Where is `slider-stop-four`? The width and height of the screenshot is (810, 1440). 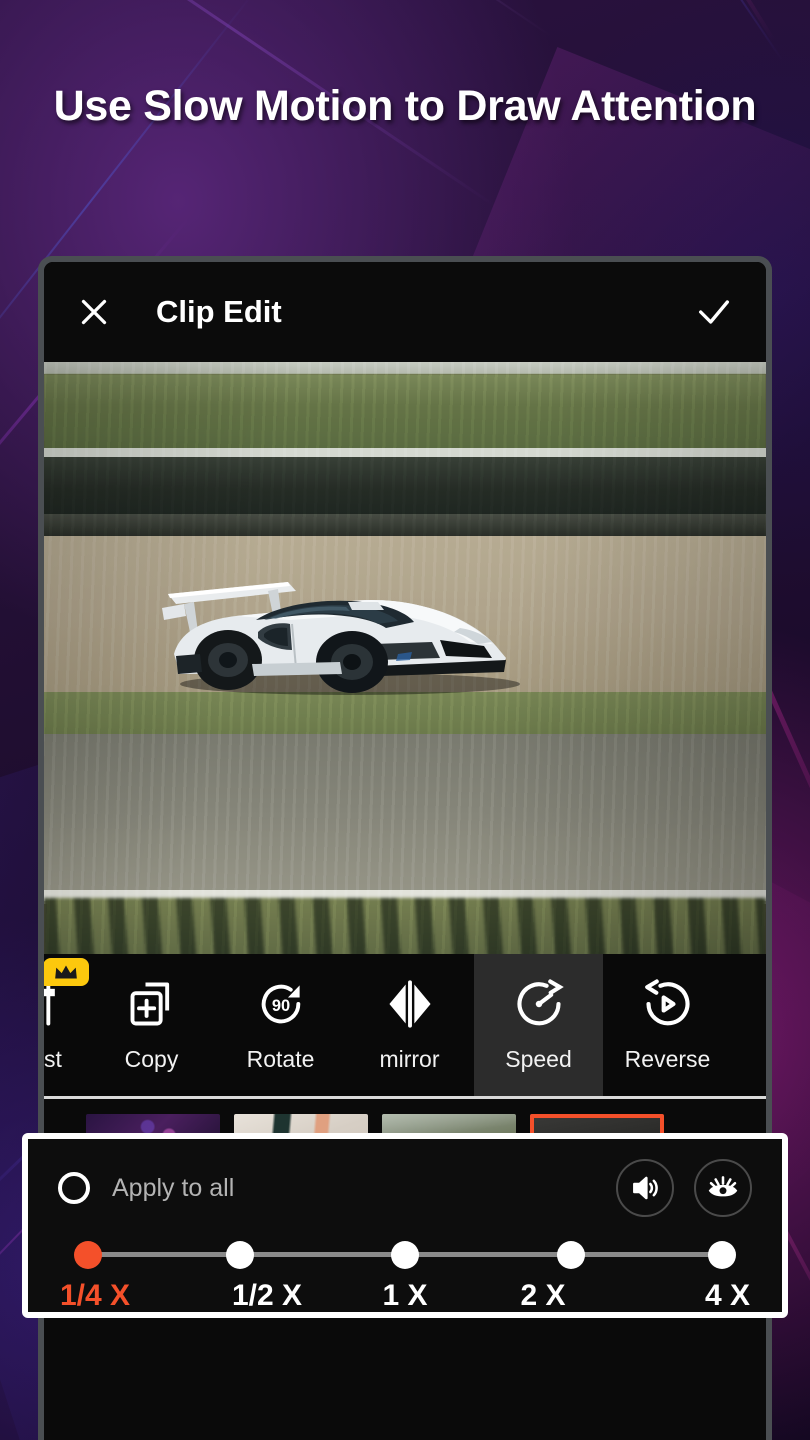 slider-stop-four is located at coordinates (722, 1255).